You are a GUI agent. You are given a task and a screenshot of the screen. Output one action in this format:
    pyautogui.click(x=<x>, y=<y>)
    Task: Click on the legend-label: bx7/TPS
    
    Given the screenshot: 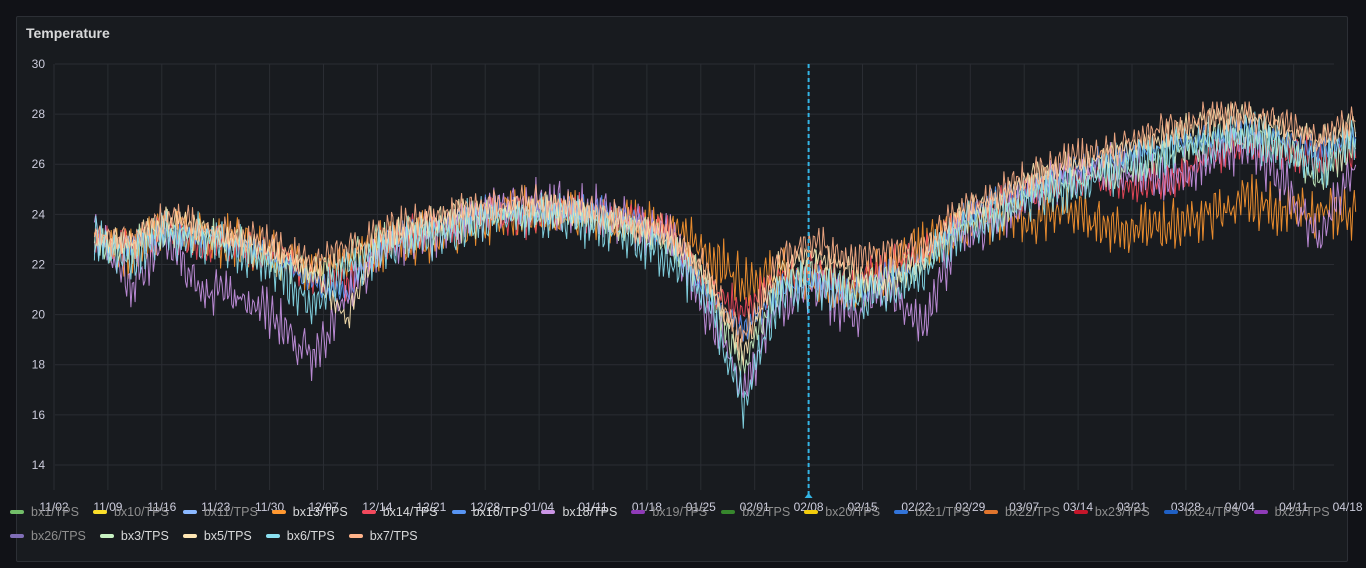 What is the action you would take?
    pyautogui.click(x=393, y=536)
    